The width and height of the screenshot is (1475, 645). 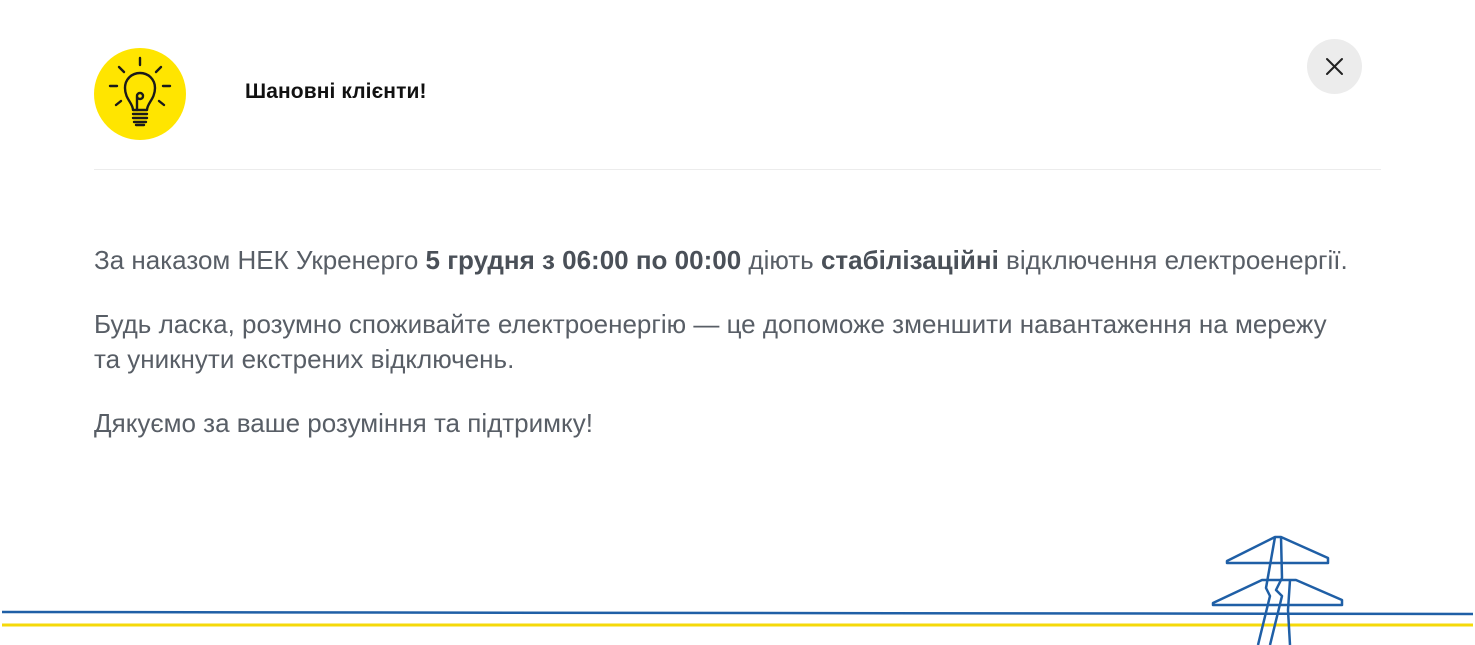 I want to click on outage-date-time: 5 грудня з 06:00 по 00:00, so click(x=583, y=260).